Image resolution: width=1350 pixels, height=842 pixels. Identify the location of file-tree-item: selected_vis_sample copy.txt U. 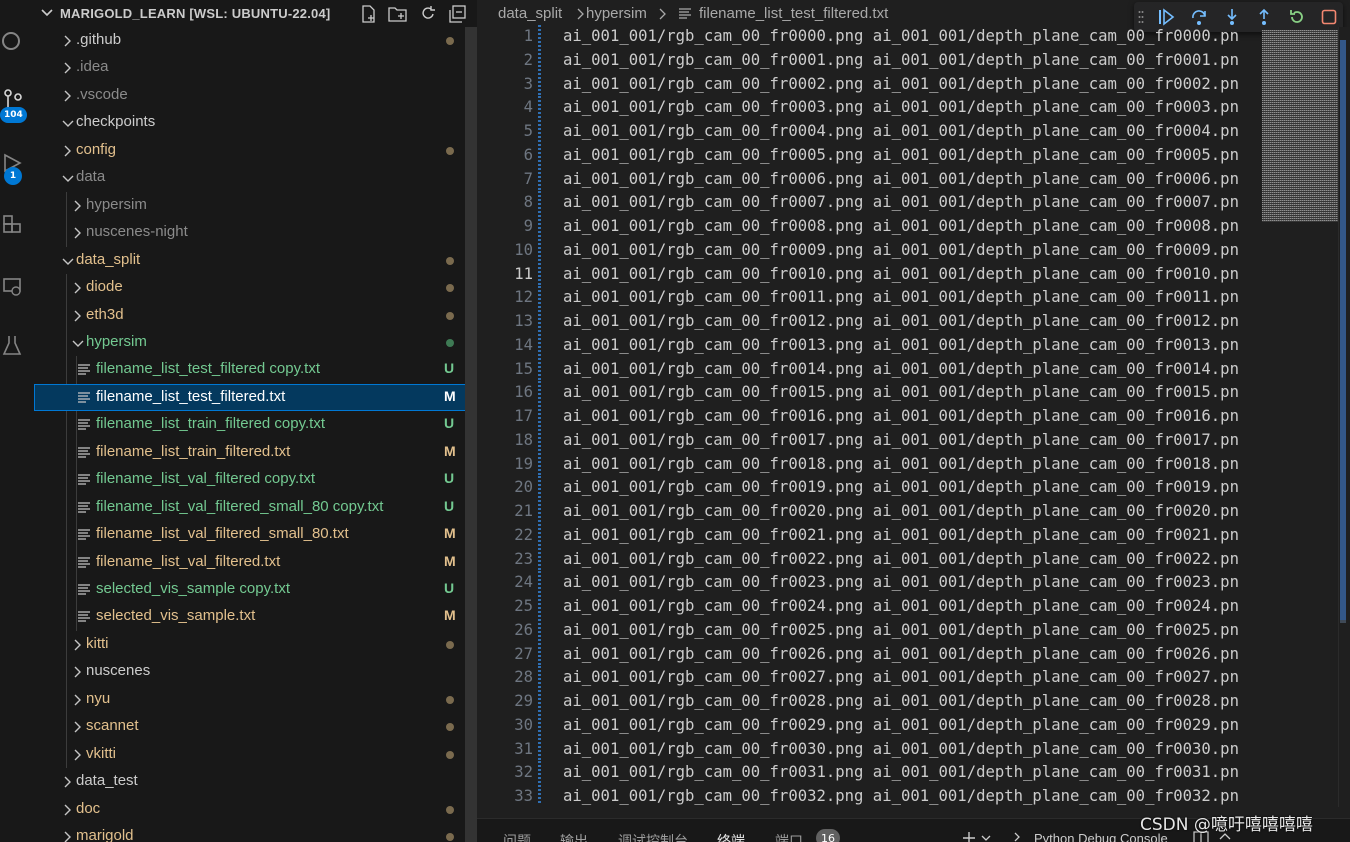
(255, 590).